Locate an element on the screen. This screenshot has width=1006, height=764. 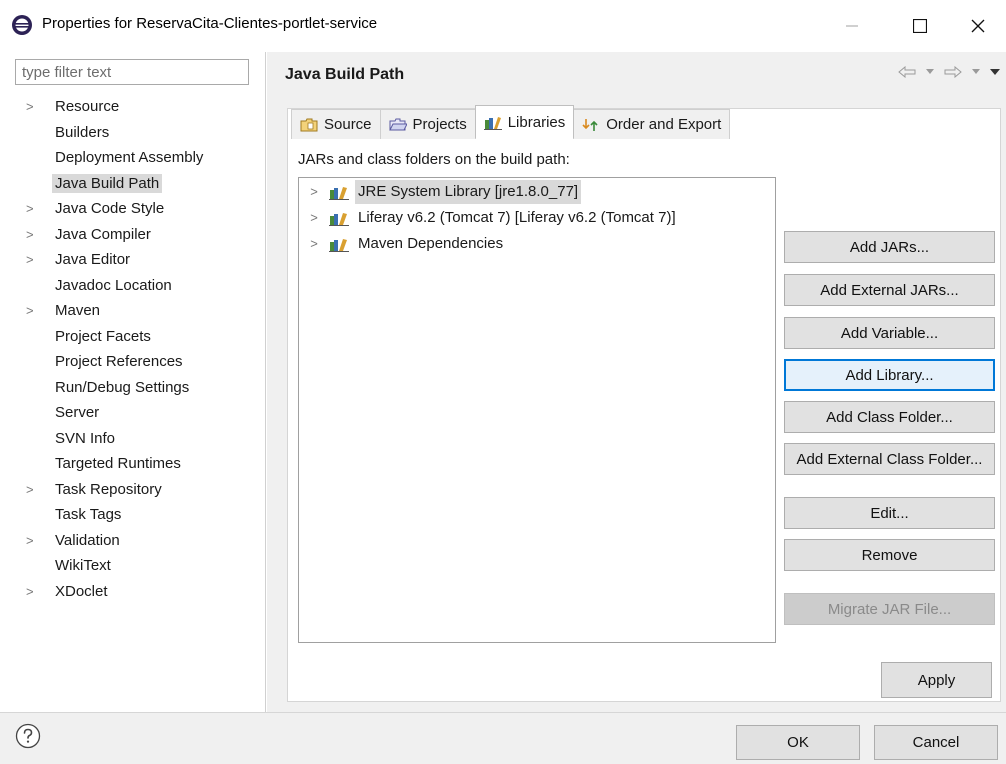
tree-item-builders: Builders is located at coordinates (132, 133).